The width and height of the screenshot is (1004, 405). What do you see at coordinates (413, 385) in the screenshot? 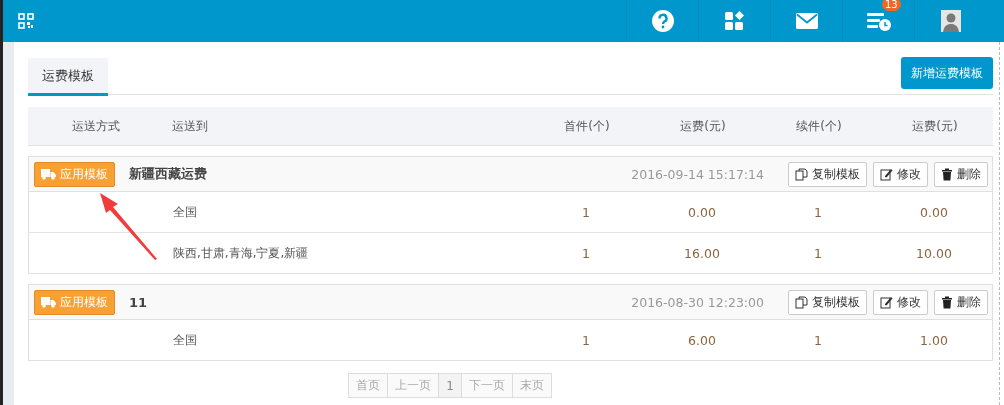
I see `pagination-button: 上一页` at bounding box center [413, 385].